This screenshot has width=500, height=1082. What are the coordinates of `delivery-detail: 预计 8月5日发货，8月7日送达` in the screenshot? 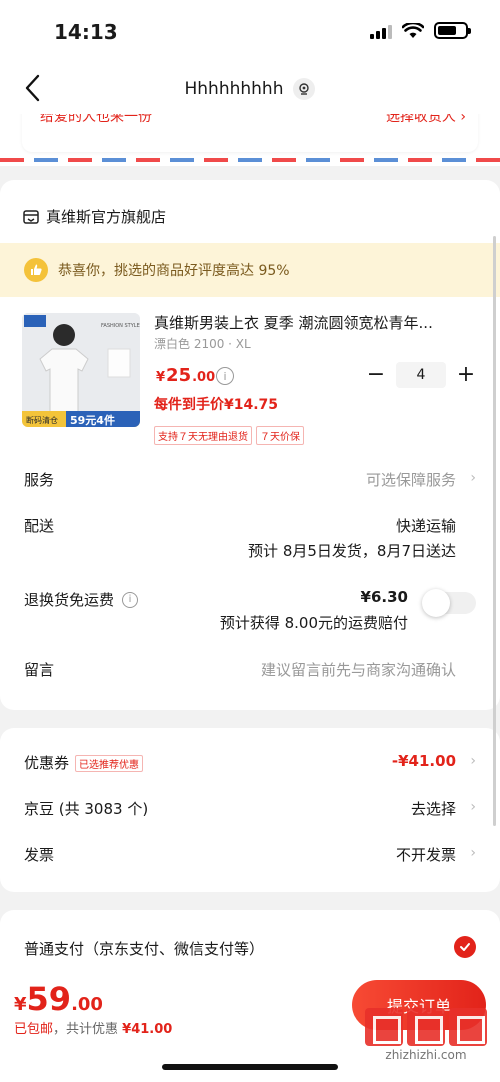 It's located at (352, 551).